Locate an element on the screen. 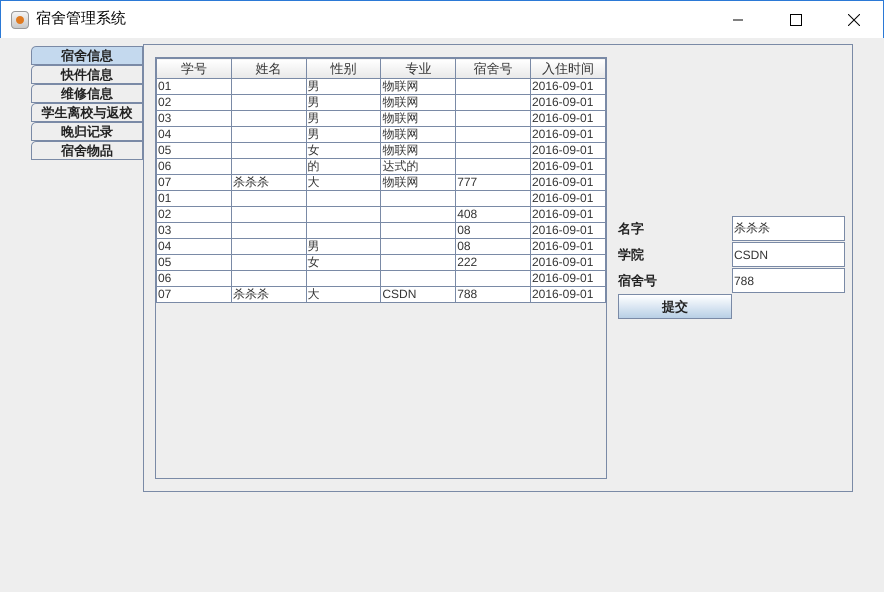  field-label: 学院 is located at coordinates (631, 255).